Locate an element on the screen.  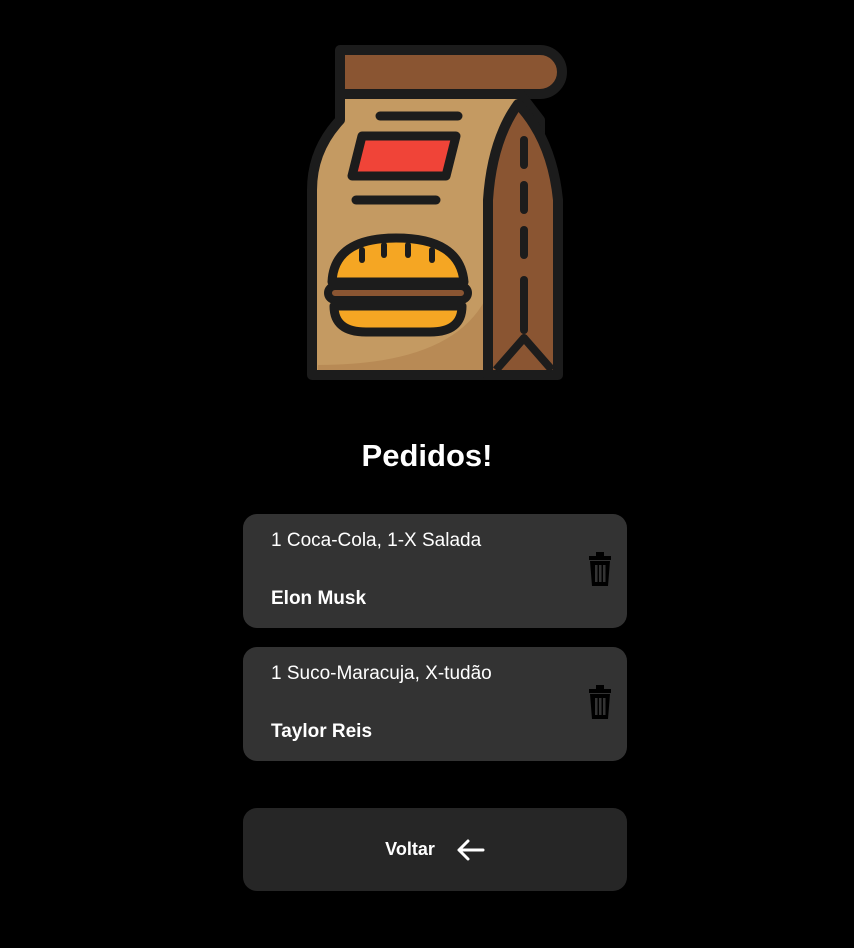
order-customer-name: Taylor Reis is located at coordinates (322, 731).